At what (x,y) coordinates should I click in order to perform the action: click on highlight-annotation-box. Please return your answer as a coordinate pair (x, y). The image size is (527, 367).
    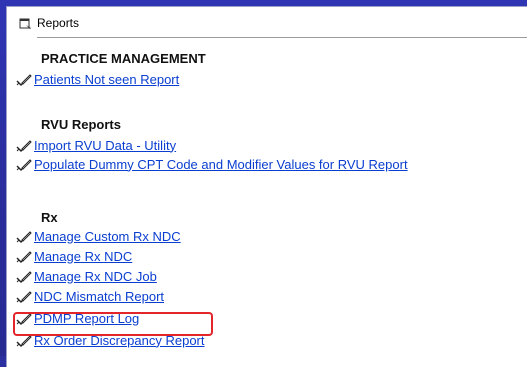
    Looking at the image, I should click on (113, 324).